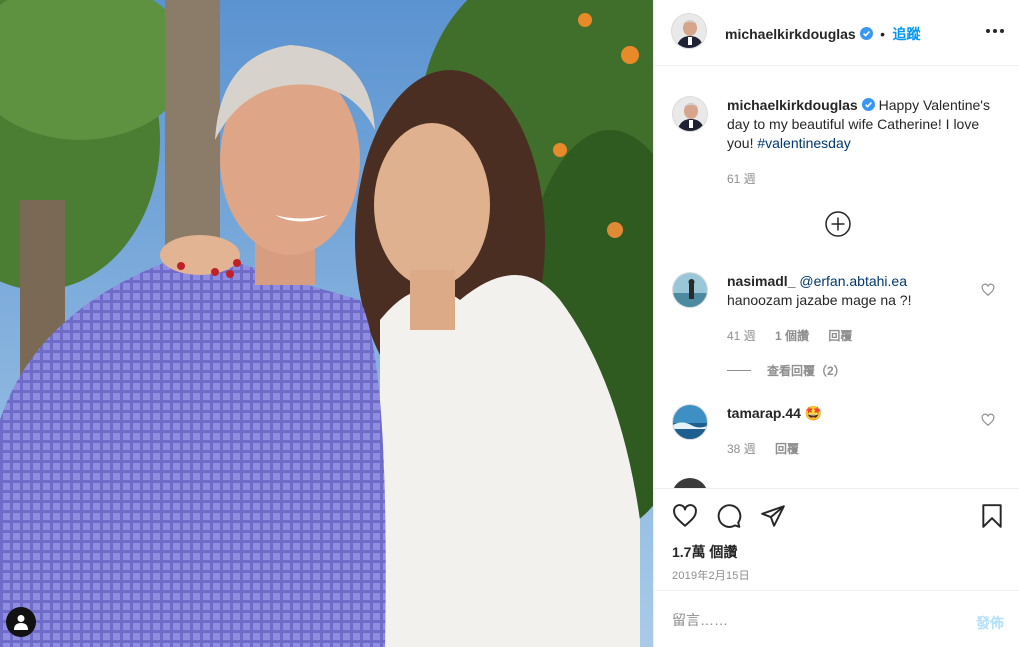  I want to click on comment-age: 41 週, so click(741, 336).